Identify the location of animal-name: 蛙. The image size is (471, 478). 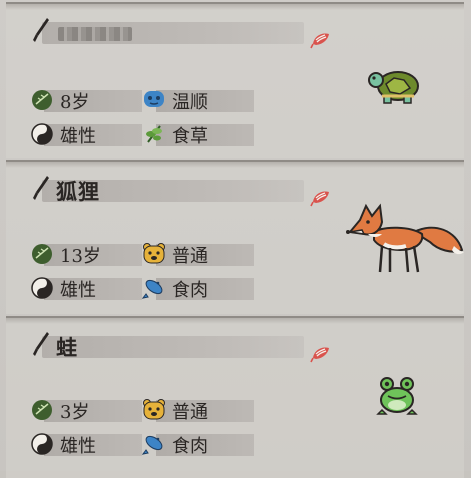
(67, 347).